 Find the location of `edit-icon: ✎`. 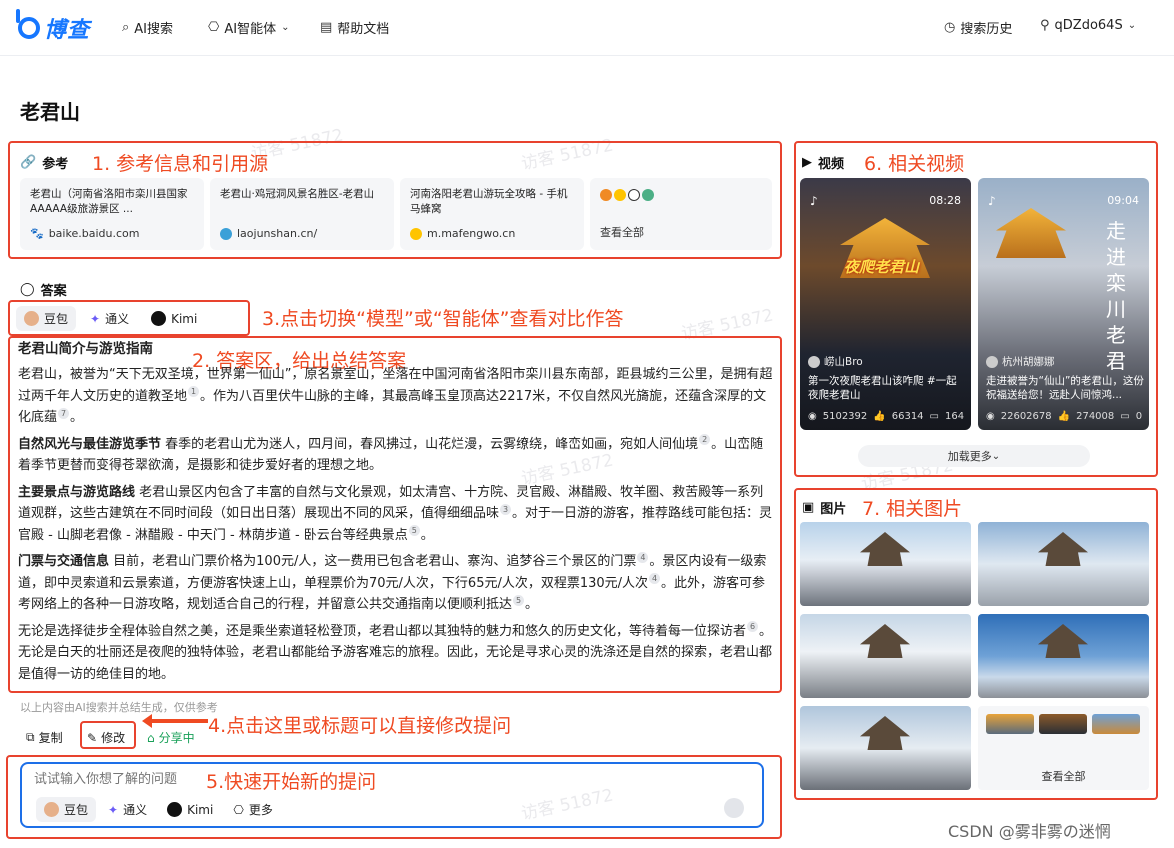

edit-icon: ✎ is located at coordinates (92, 737).